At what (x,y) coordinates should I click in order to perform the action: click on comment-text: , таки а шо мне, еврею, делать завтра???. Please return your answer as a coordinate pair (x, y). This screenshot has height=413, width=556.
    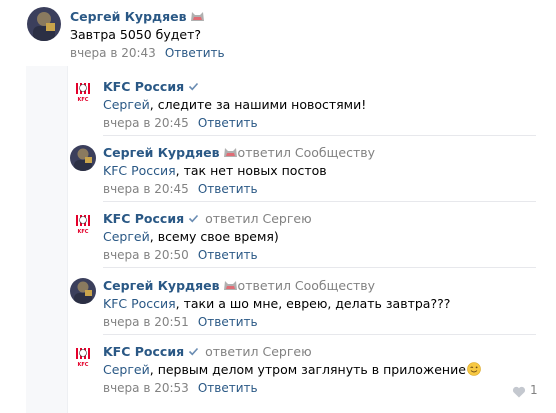
    Looking at the image, I should click on (313, 303).